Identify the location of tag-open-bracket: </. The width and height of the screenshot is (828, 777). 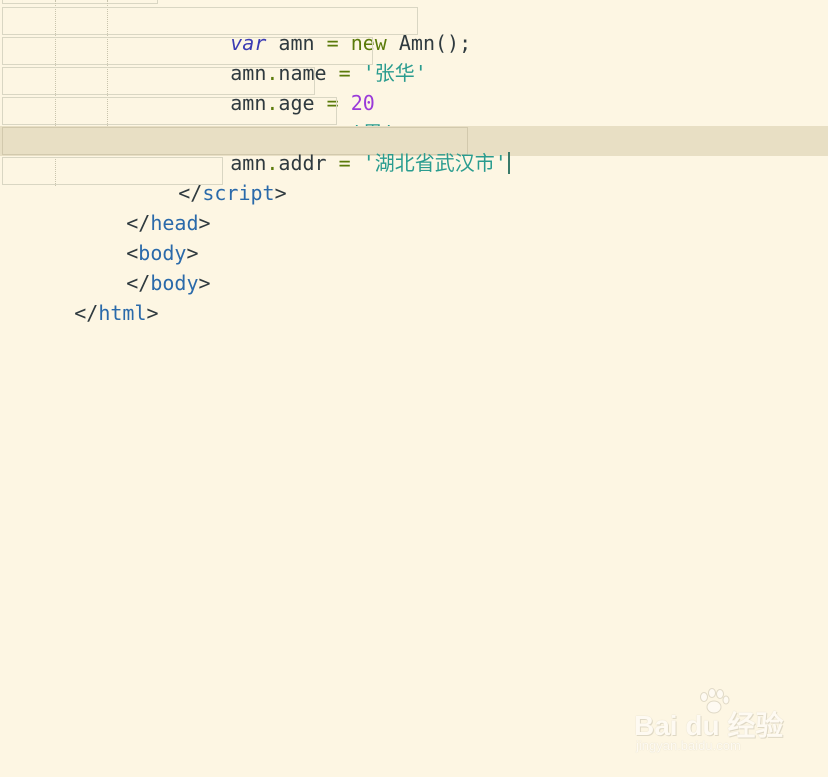
(86, 313).